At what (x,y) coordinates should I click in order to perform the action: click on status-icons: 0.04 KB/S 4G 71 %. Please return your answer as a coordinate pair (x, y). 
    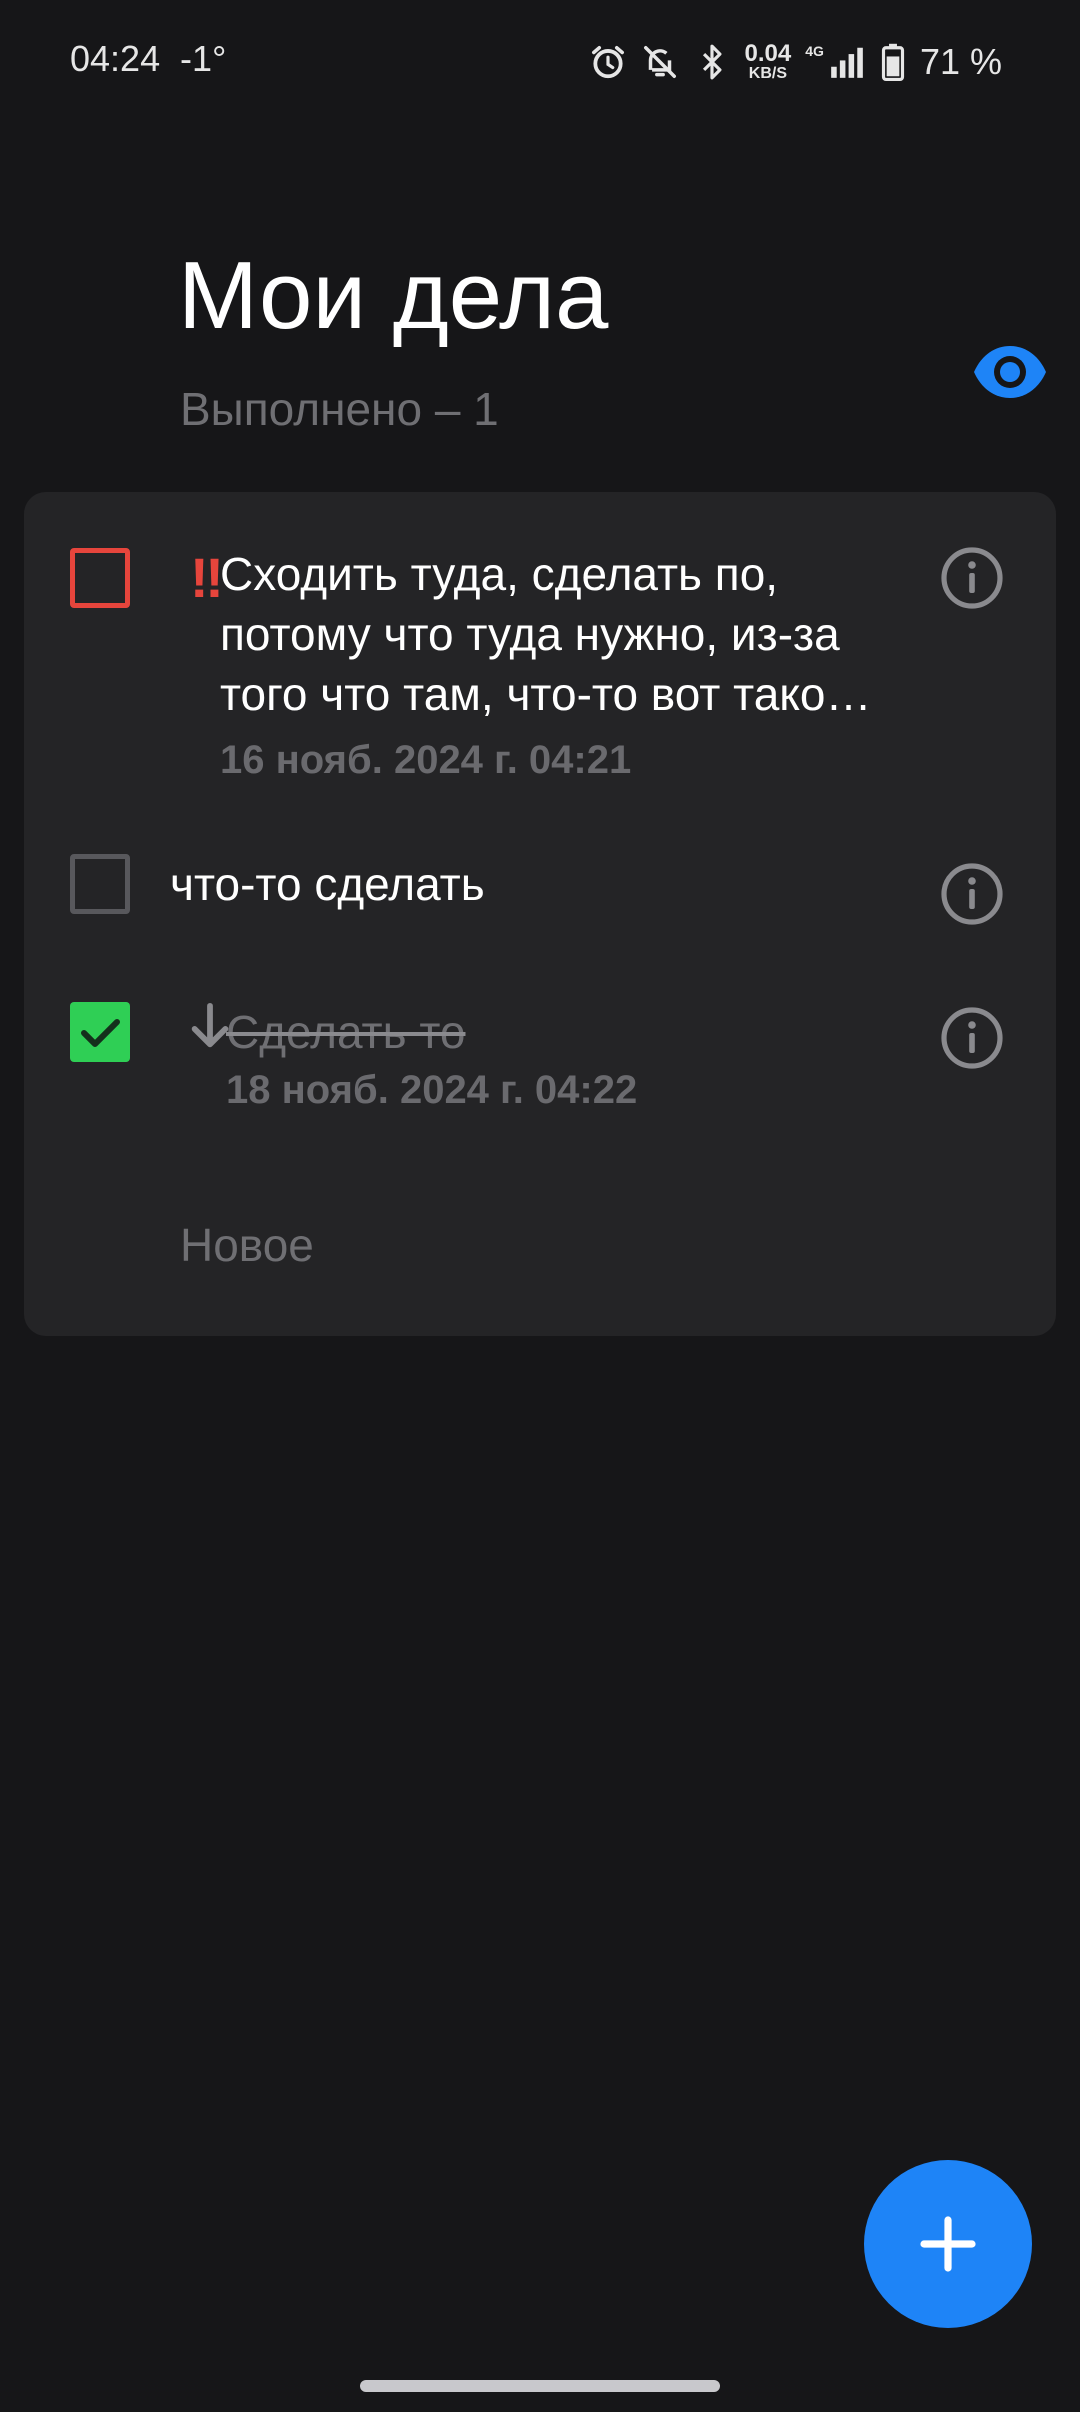
    Looking at the image, I should click on (795, 62).